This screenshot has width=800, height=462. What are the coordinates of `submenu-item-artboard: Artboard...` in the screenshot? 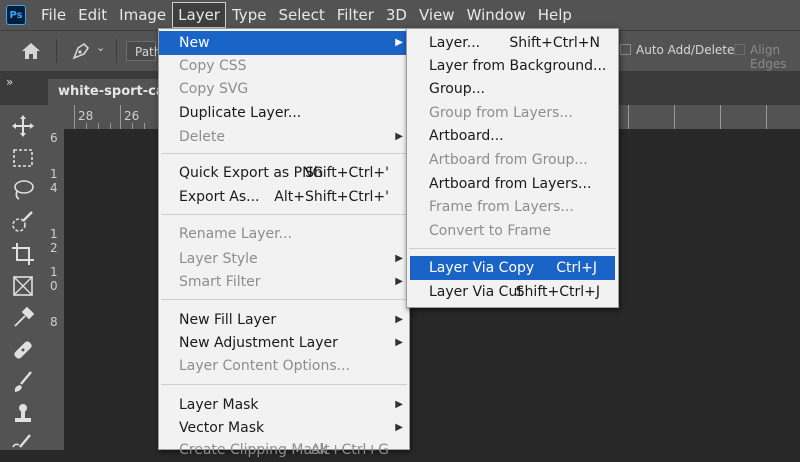 It's located at (512, 136).